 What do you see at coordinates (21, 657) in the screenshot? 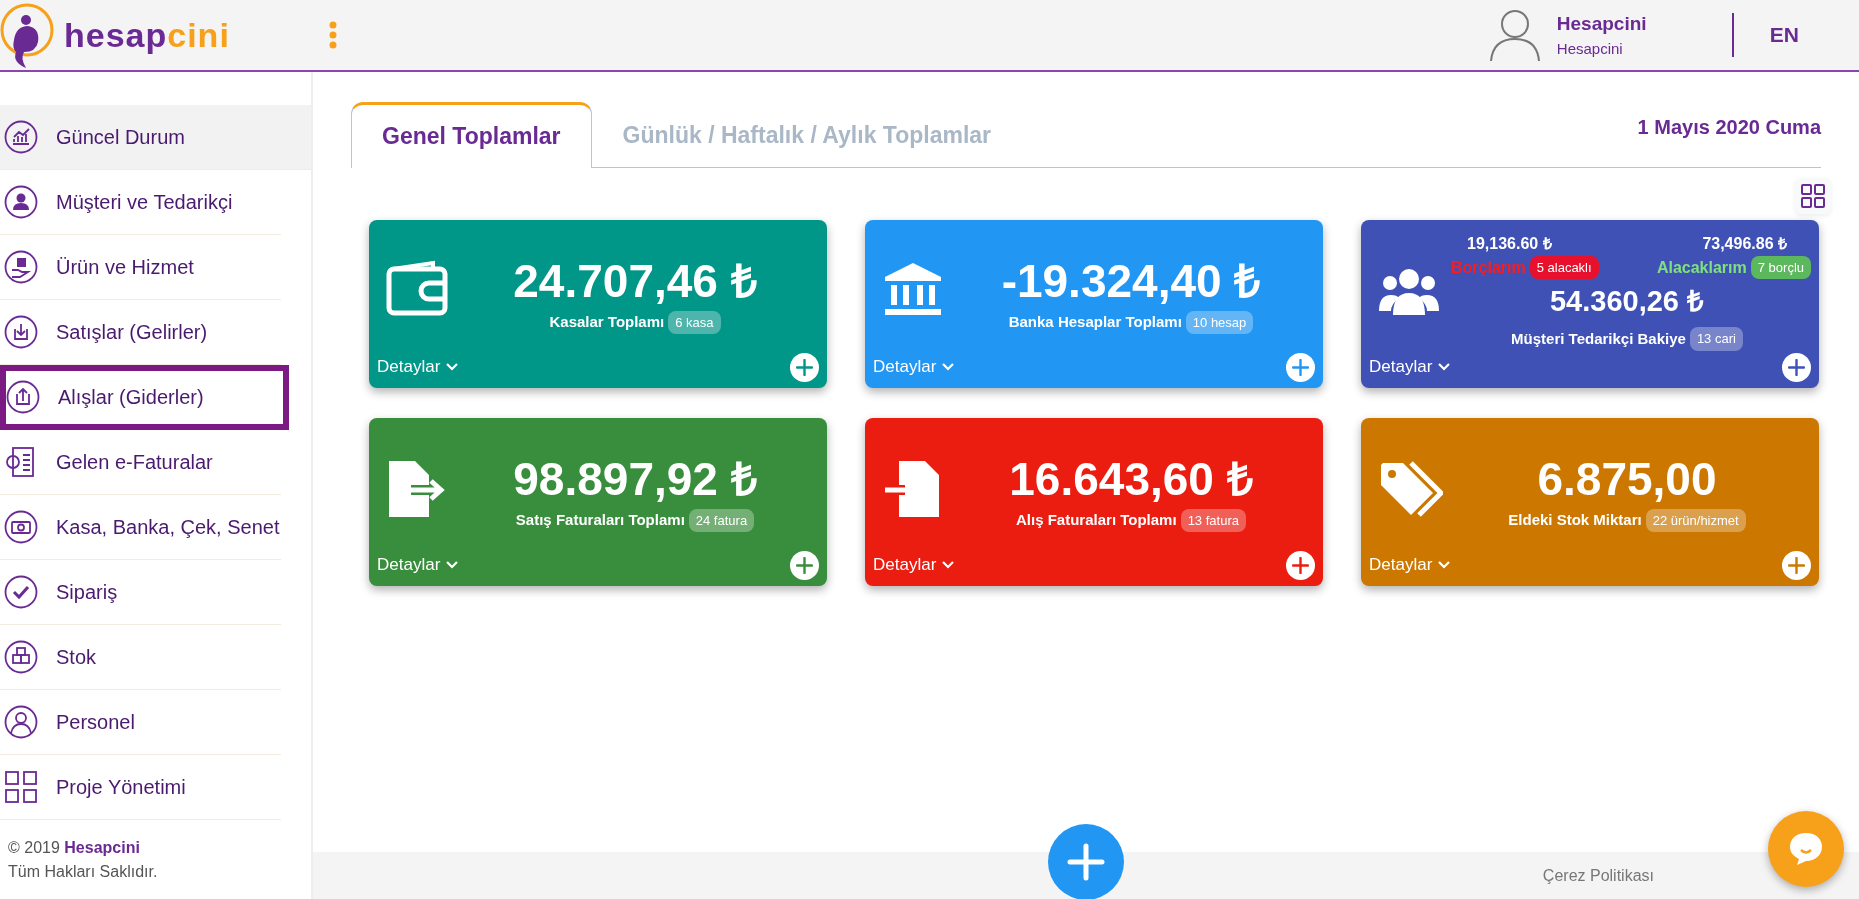
I see `boxes-icon` at bounding box center [21, 657].